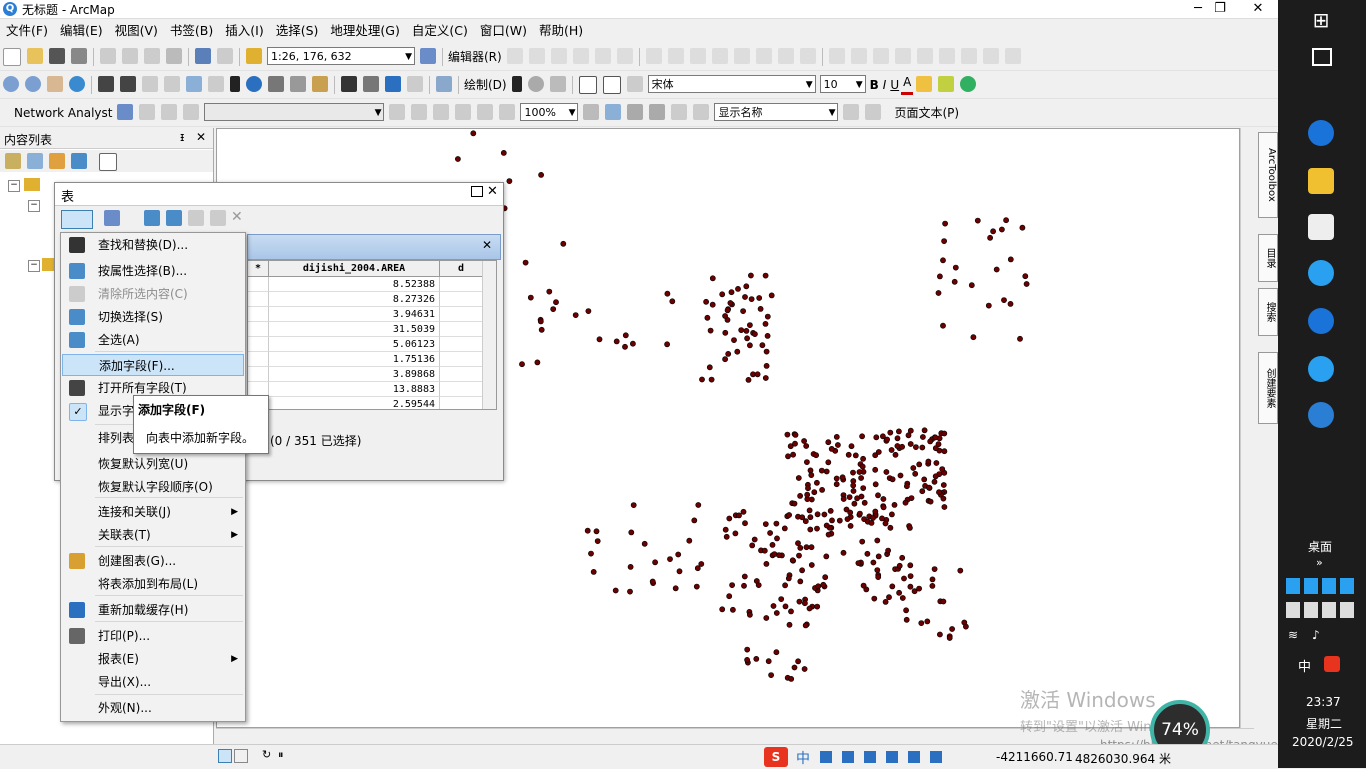 Image resolution: width=1366 pixels, height=769 pixels. What do you see at coordinates (13, 161) in the screenshot?
I see `list-by-drawing-order-icon` at bounding box center [13, 161].